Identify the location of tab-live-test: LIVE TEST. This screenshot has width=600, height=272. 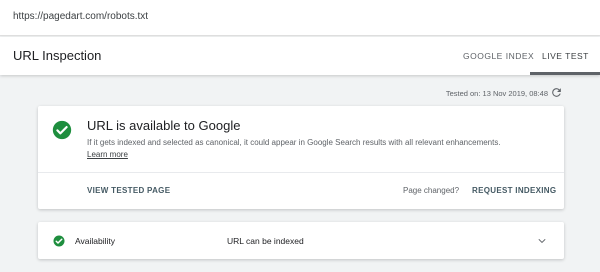
(565, 56).